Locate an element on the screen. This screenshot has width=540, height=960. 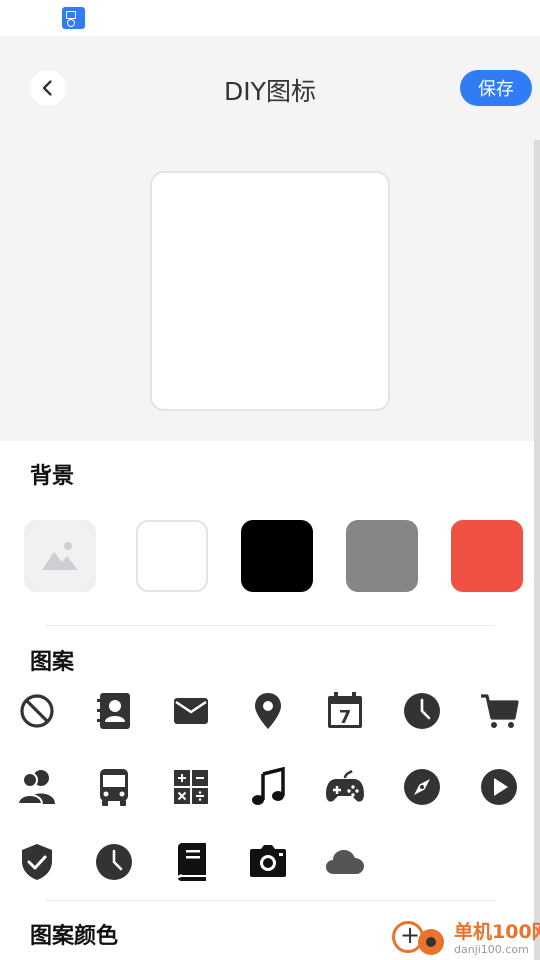
pattern-mail is located at coordinates (191, 711).